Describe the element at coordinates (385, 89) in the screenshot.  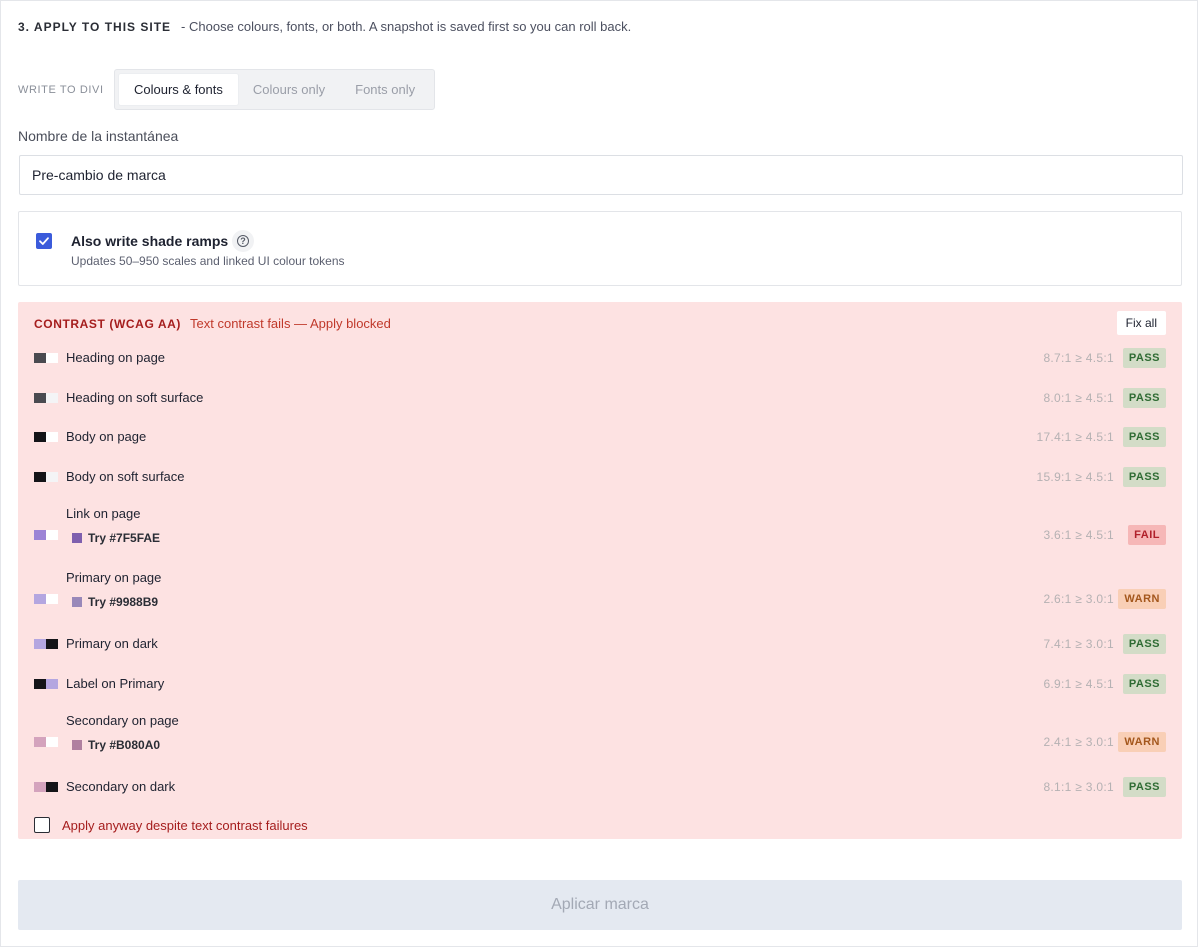
I see `write-mode-fonts-only: Fonts only` at that location.